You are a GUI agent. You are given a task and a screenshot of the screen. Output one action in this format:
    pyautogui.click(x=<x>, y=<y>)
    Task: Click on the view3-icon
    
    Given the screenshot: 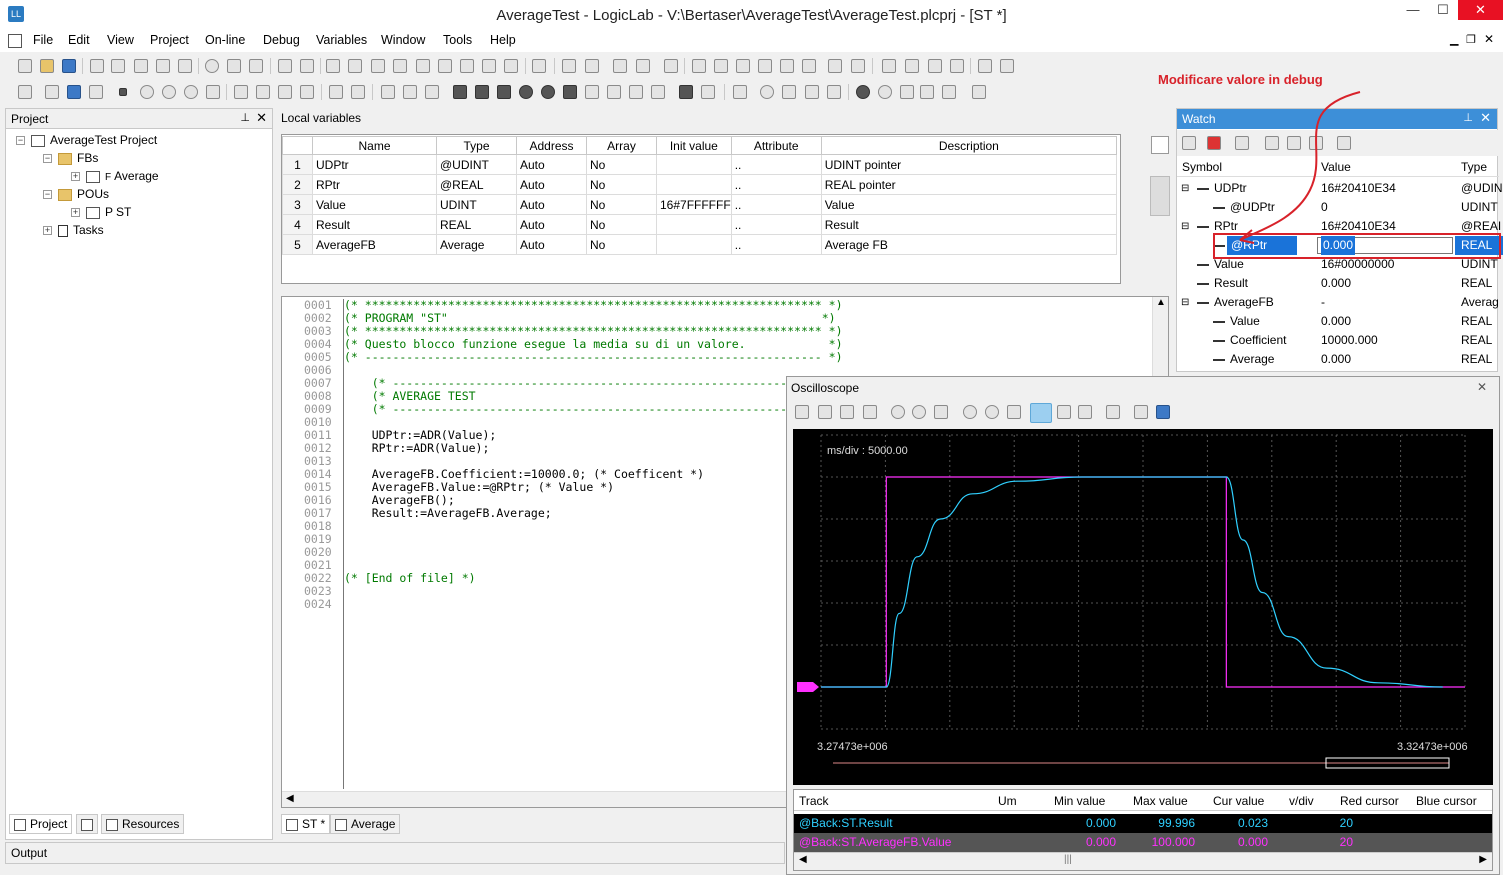 What is the action you would take?
    pyautogui.click(x=378, y=66)
    